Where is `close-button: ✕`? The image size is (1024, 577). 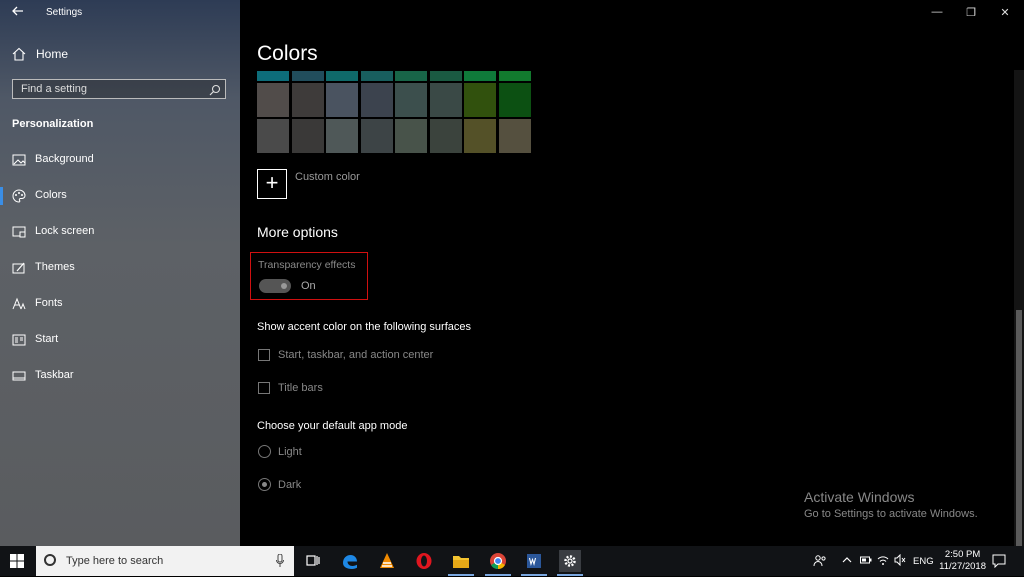
close-button: ✕ is located at coordinates (1005, 12).